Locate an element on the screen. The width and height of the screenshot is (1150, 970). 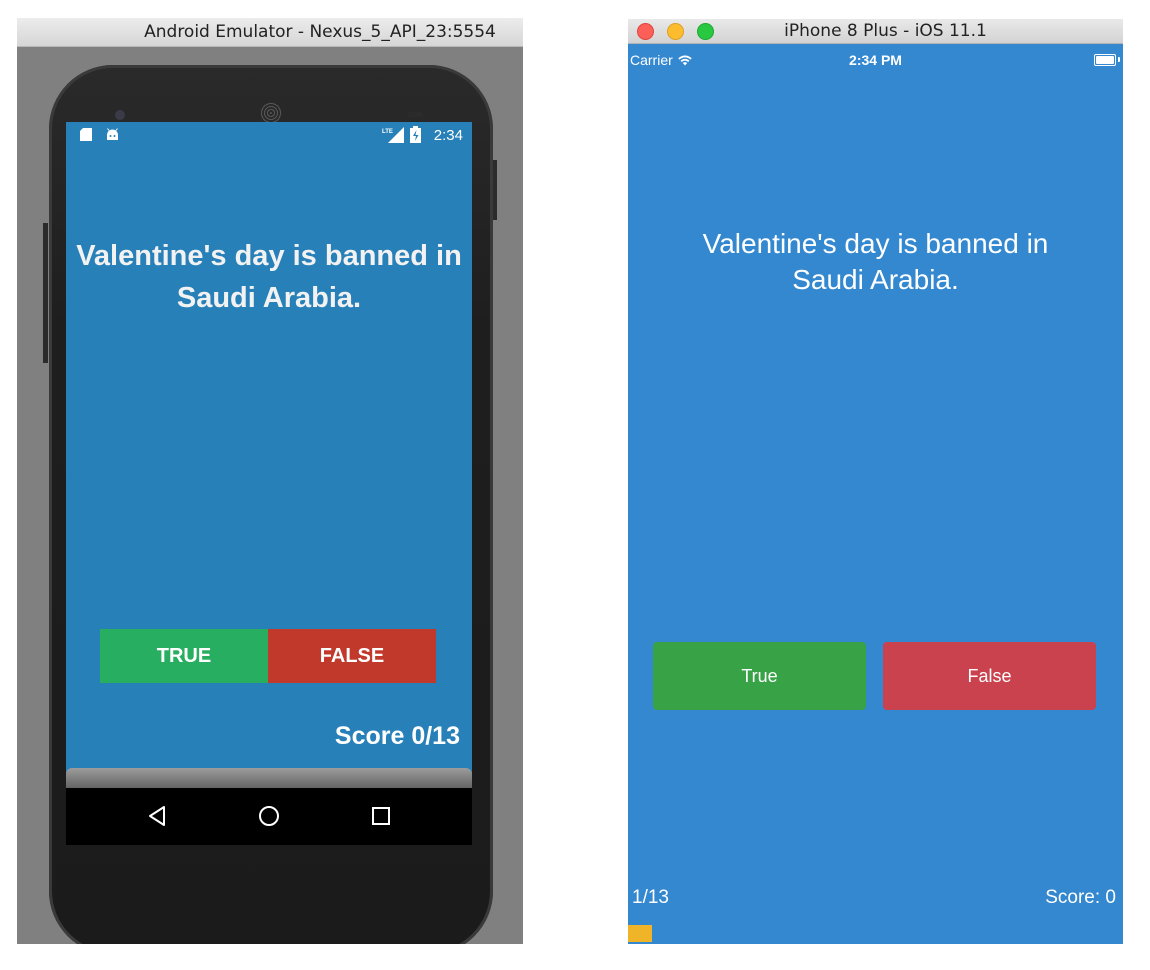
ios-false-button: False is located at coordinates (989, 676).